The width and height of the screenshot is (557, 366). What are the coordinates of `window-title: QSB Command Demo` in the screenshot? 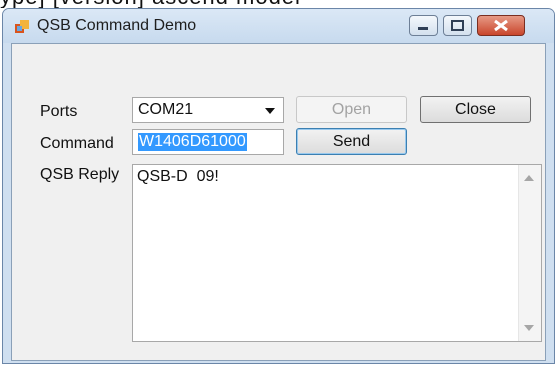 It's located at (117, 25).